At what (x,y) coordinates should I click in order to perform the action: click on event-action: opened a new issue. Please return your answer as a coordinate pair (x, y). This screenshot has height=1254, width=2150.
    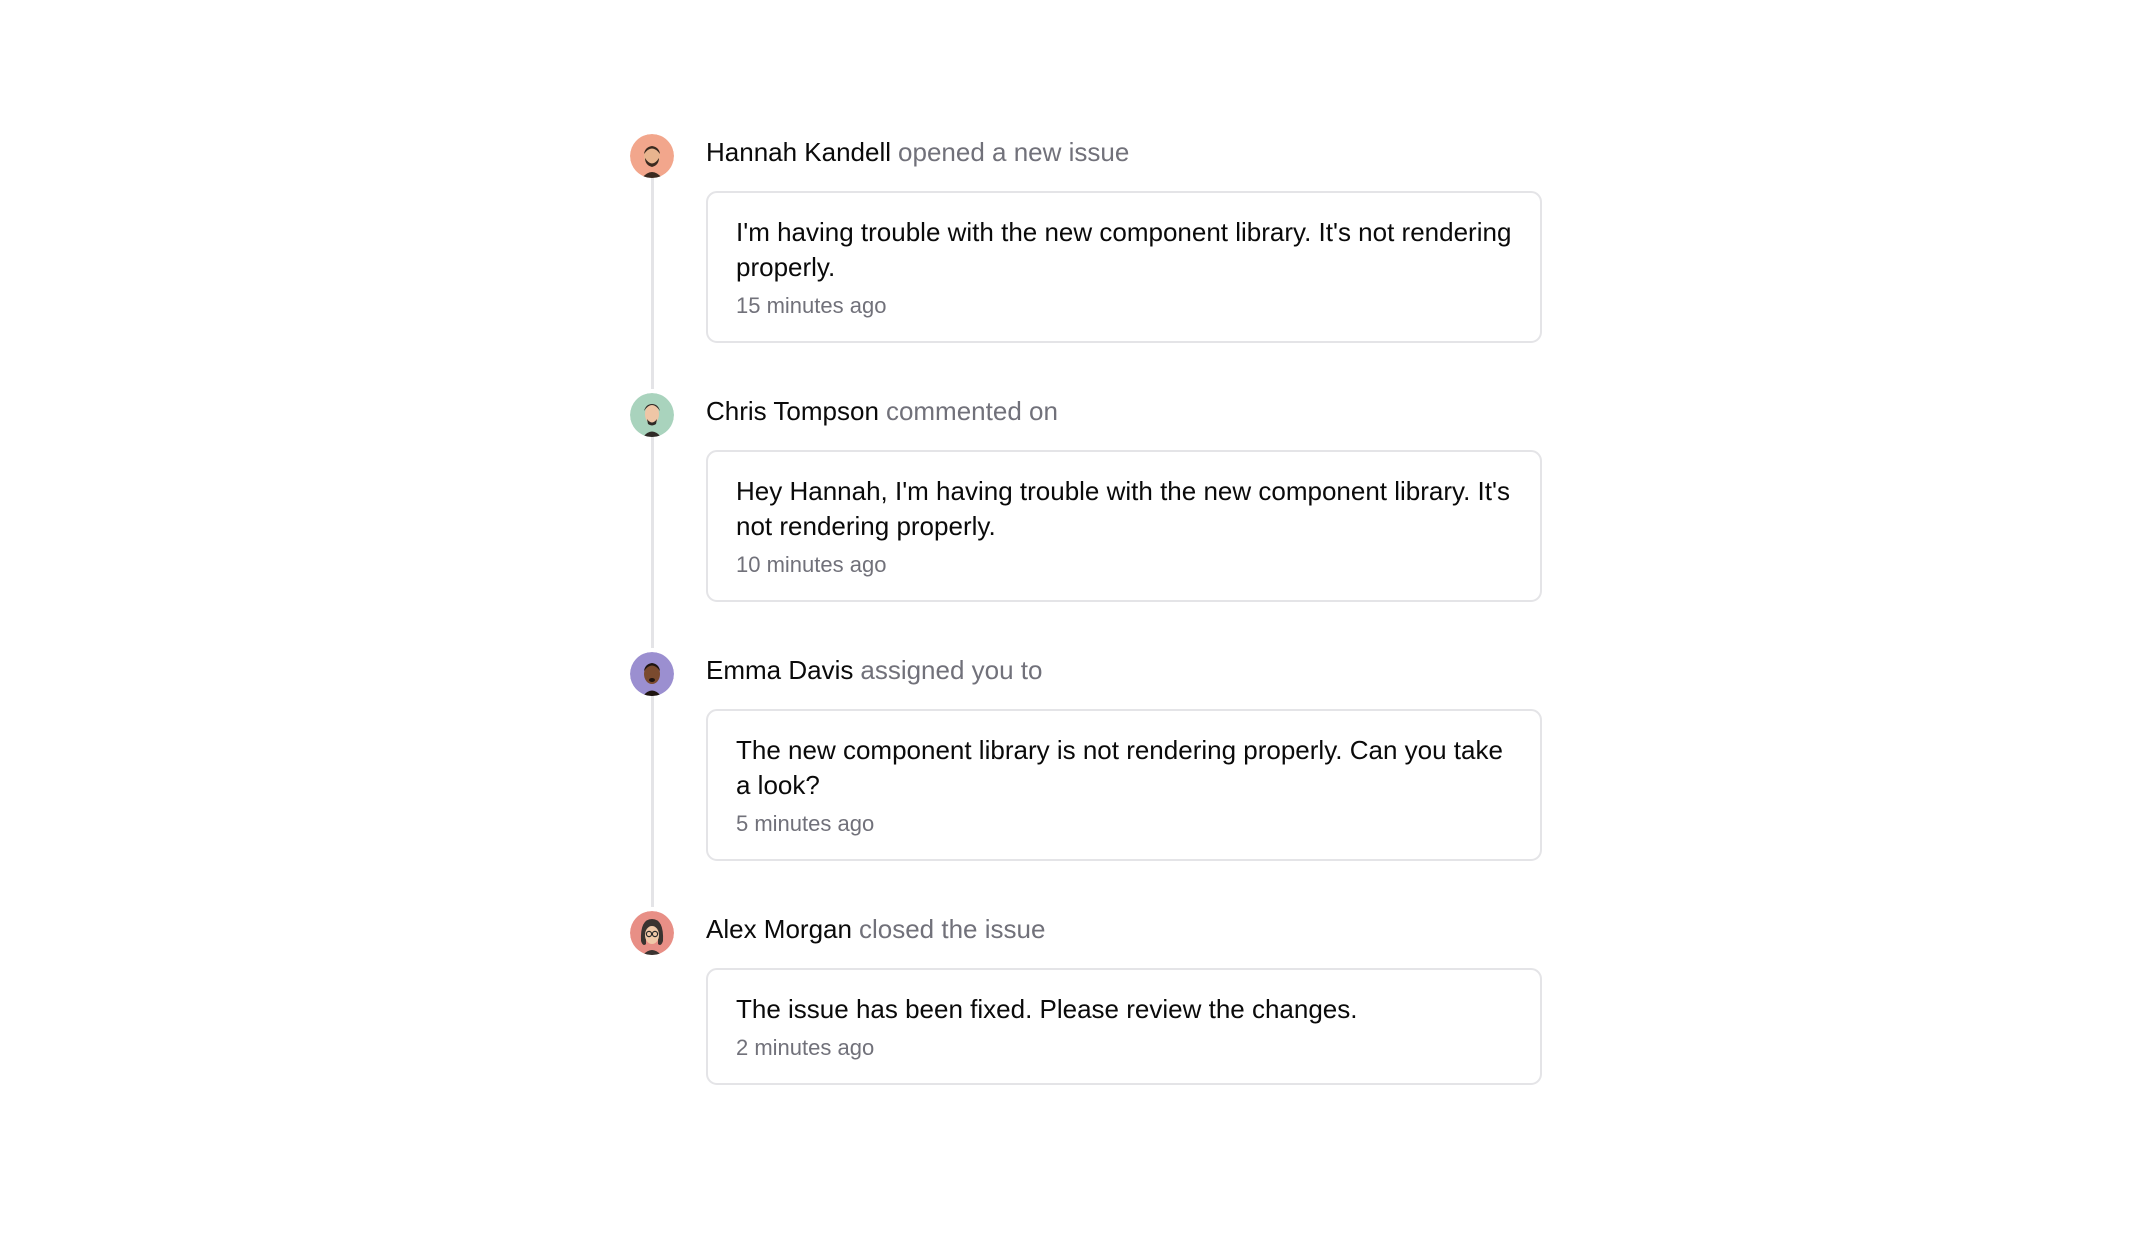
    Looking at the image, I should click on (1014, 152).